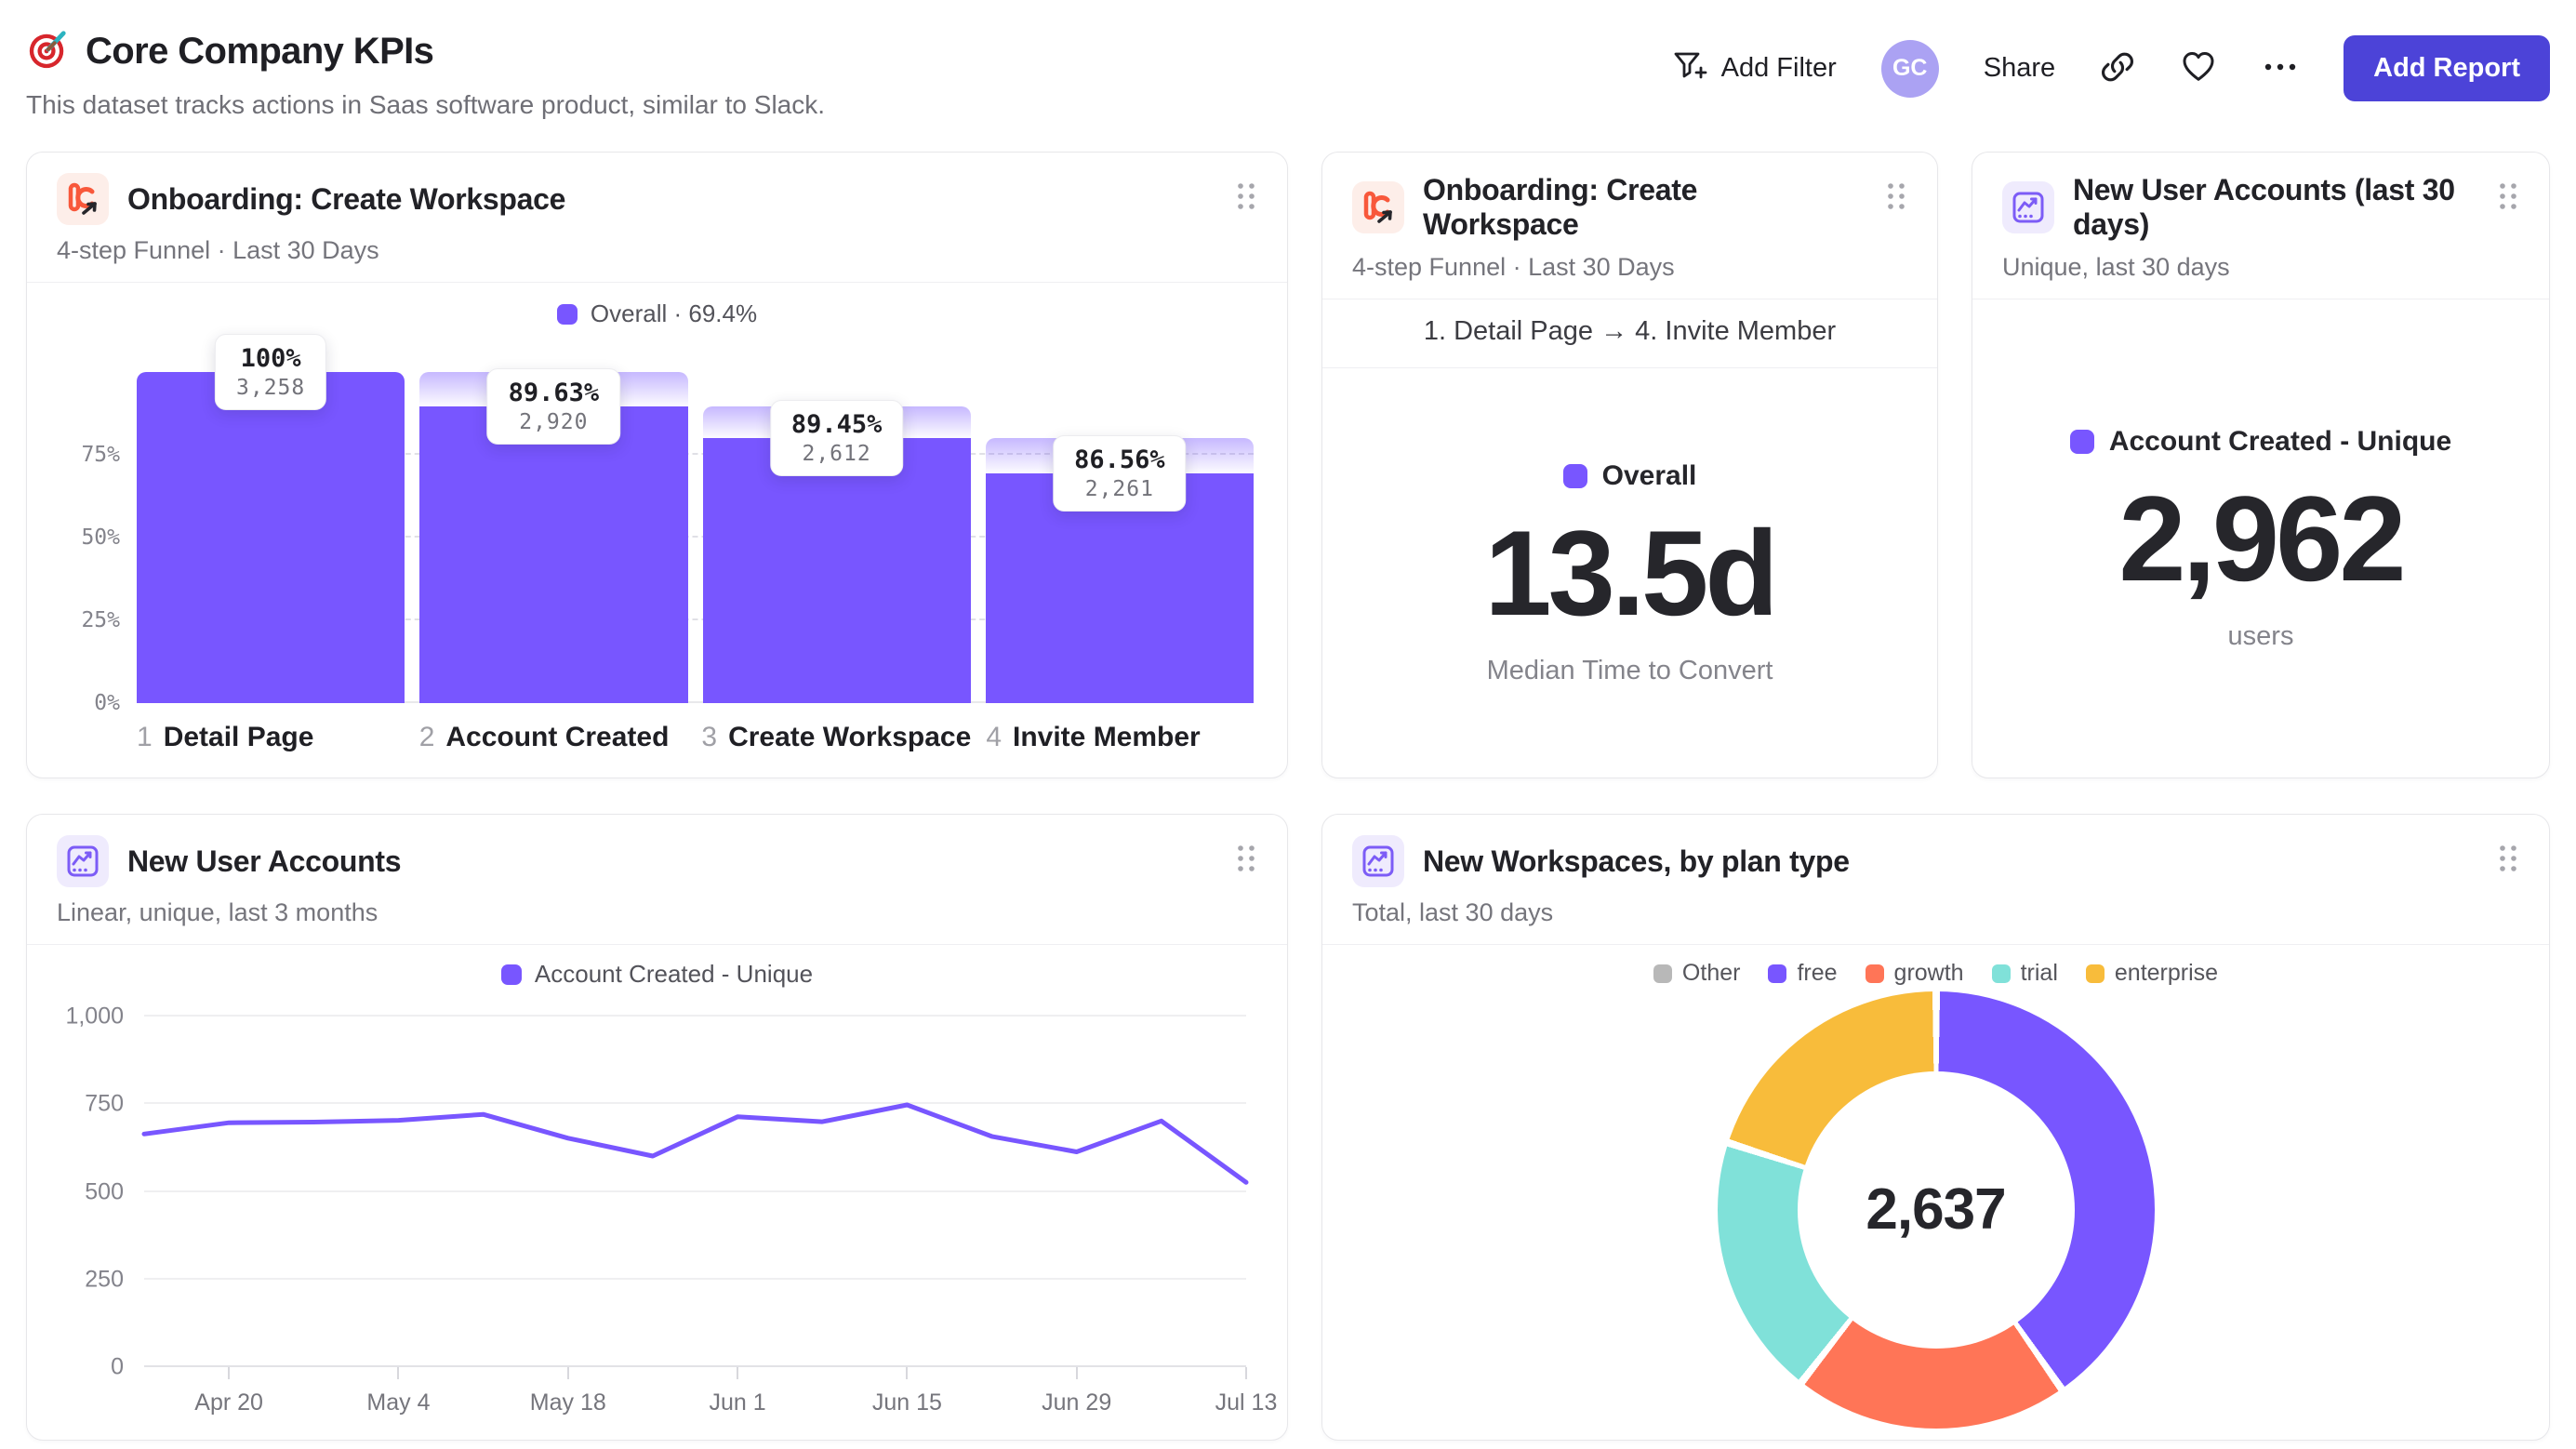 The height and width of the screenshot is (1449, 2576). Describe the element at coordinates (100, 537) in the screenshot. I see `funnel-y-tick-label: 50%` at that location.